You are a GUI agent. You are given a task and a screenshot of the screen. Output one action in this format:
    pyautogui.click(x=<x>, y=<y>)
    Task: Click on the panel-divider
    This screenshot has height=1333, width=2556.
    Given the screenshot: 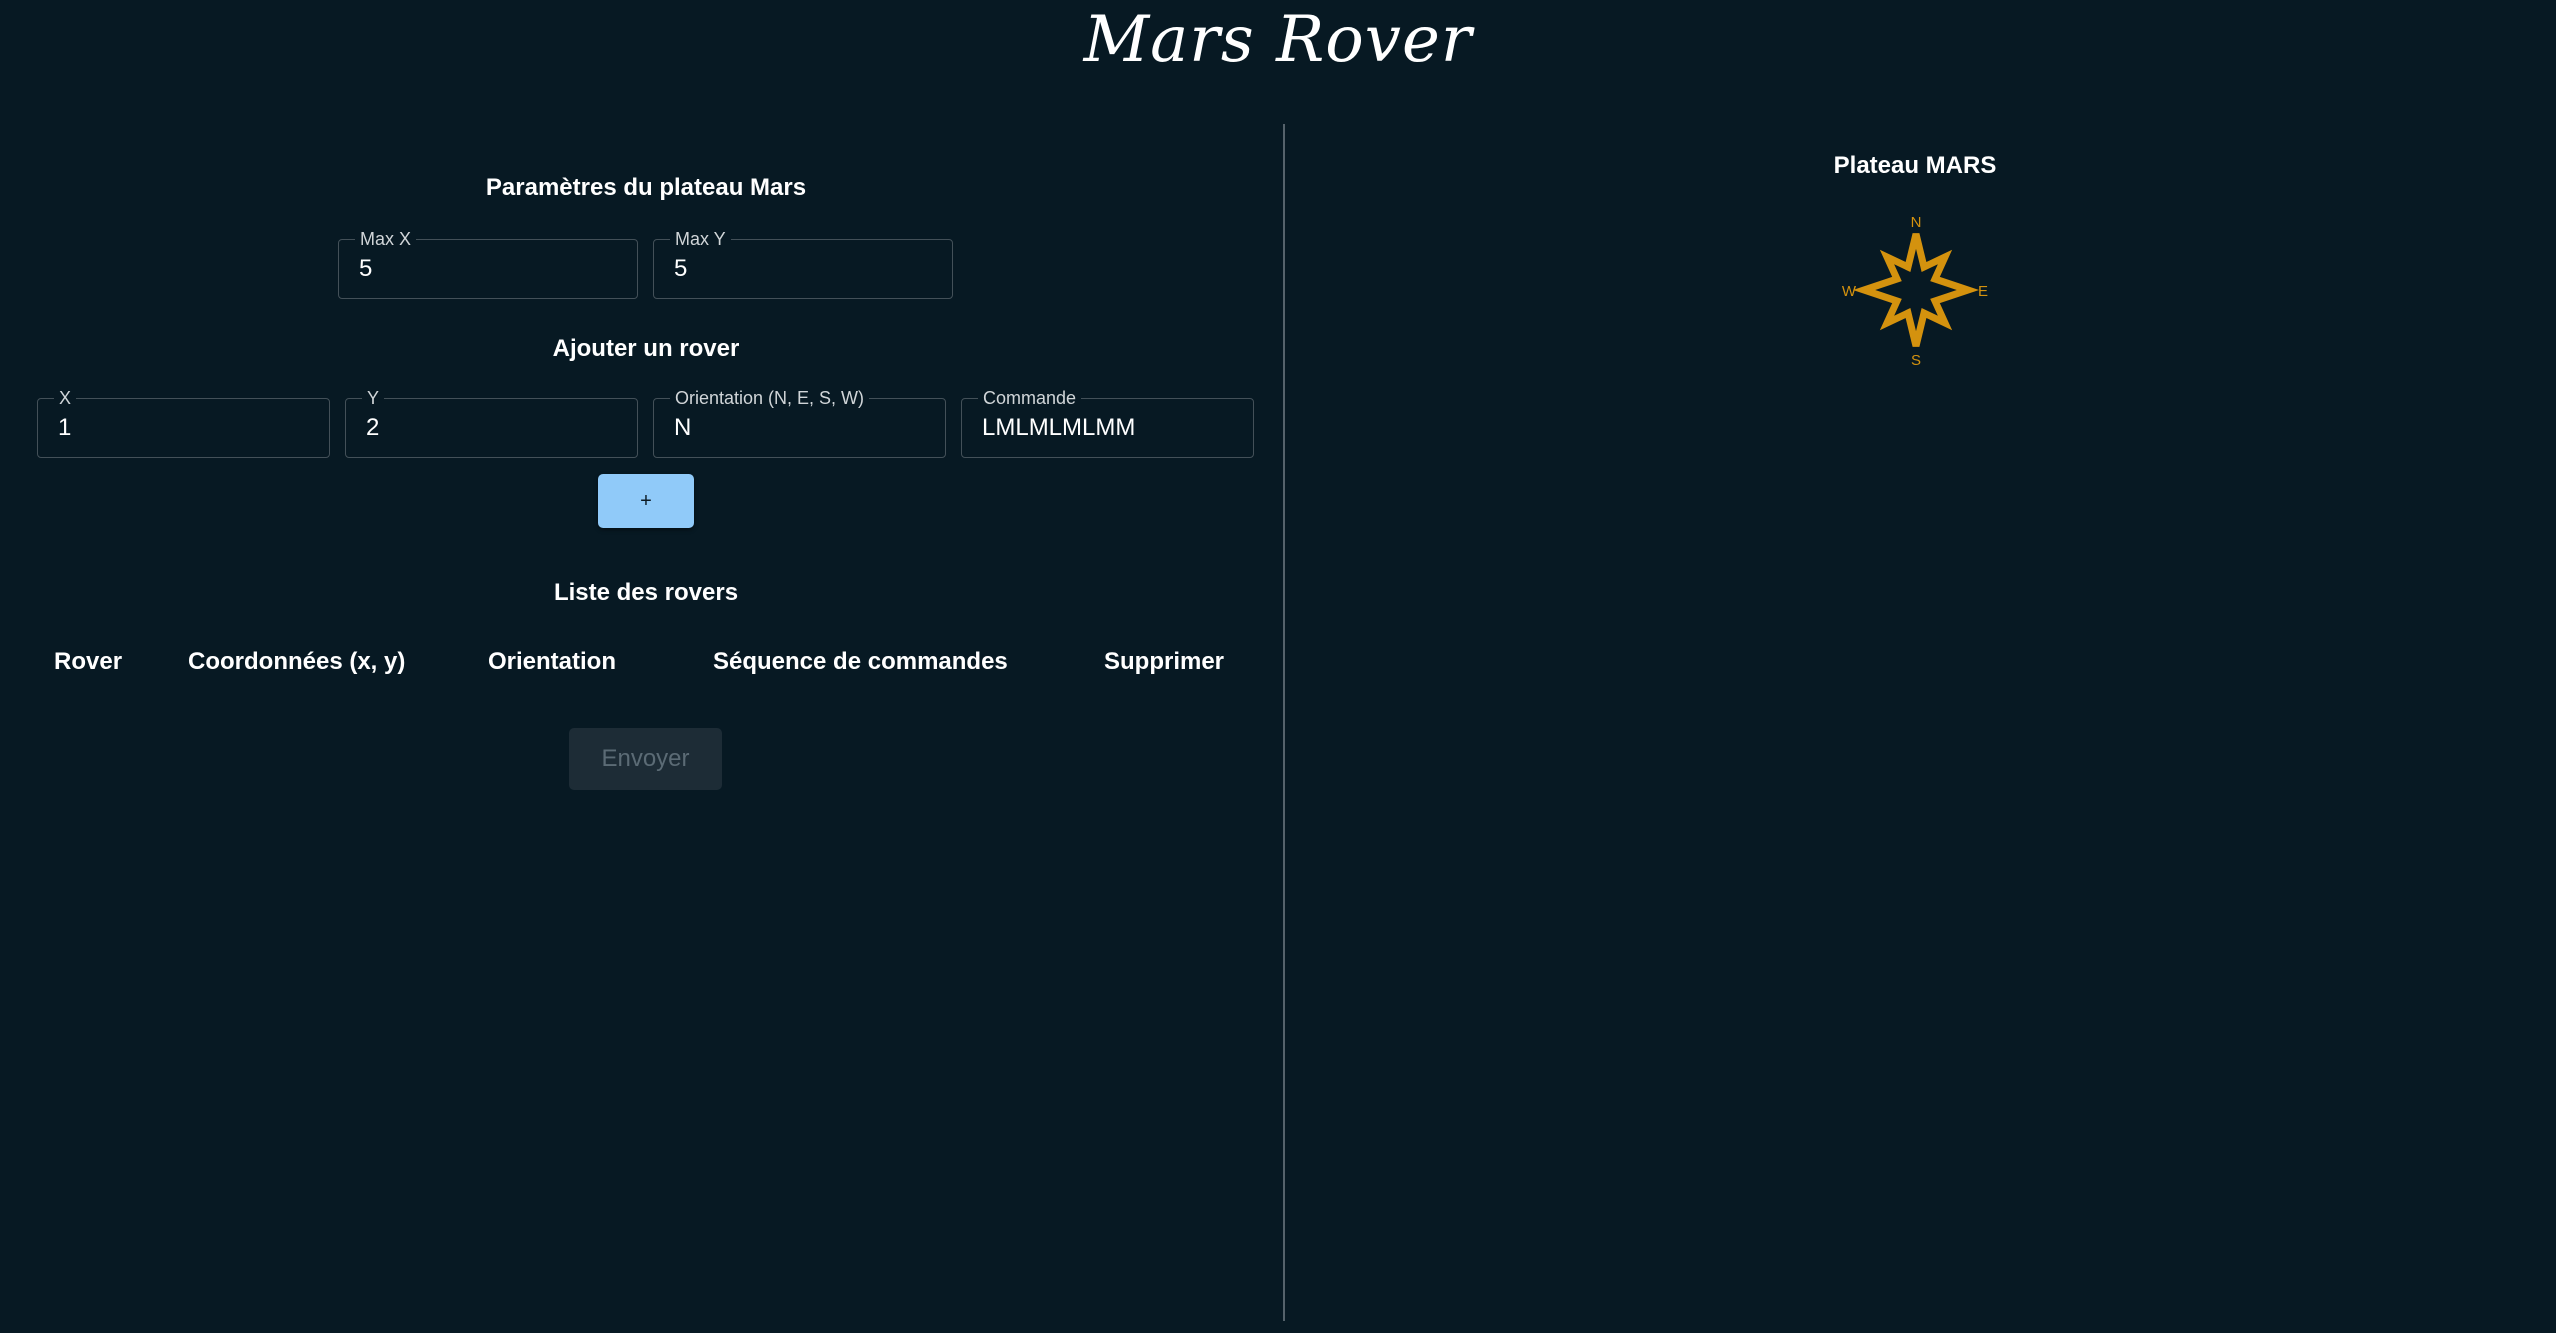 What is the action you would take?
    pyautogui.click(x=1284, y=722)
    